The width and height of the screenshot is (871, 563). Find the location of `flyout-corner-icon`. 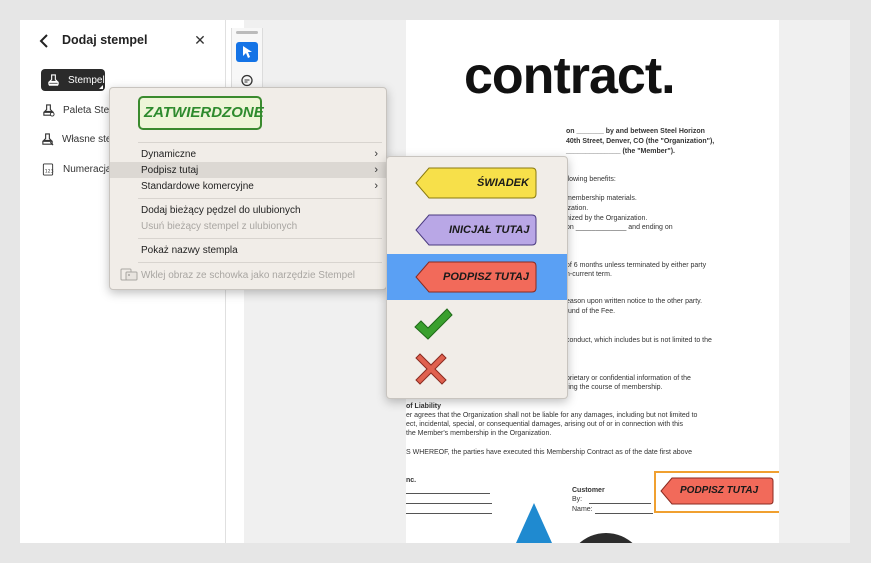

flyout-corner-icon is located at coordinates (101, 87).